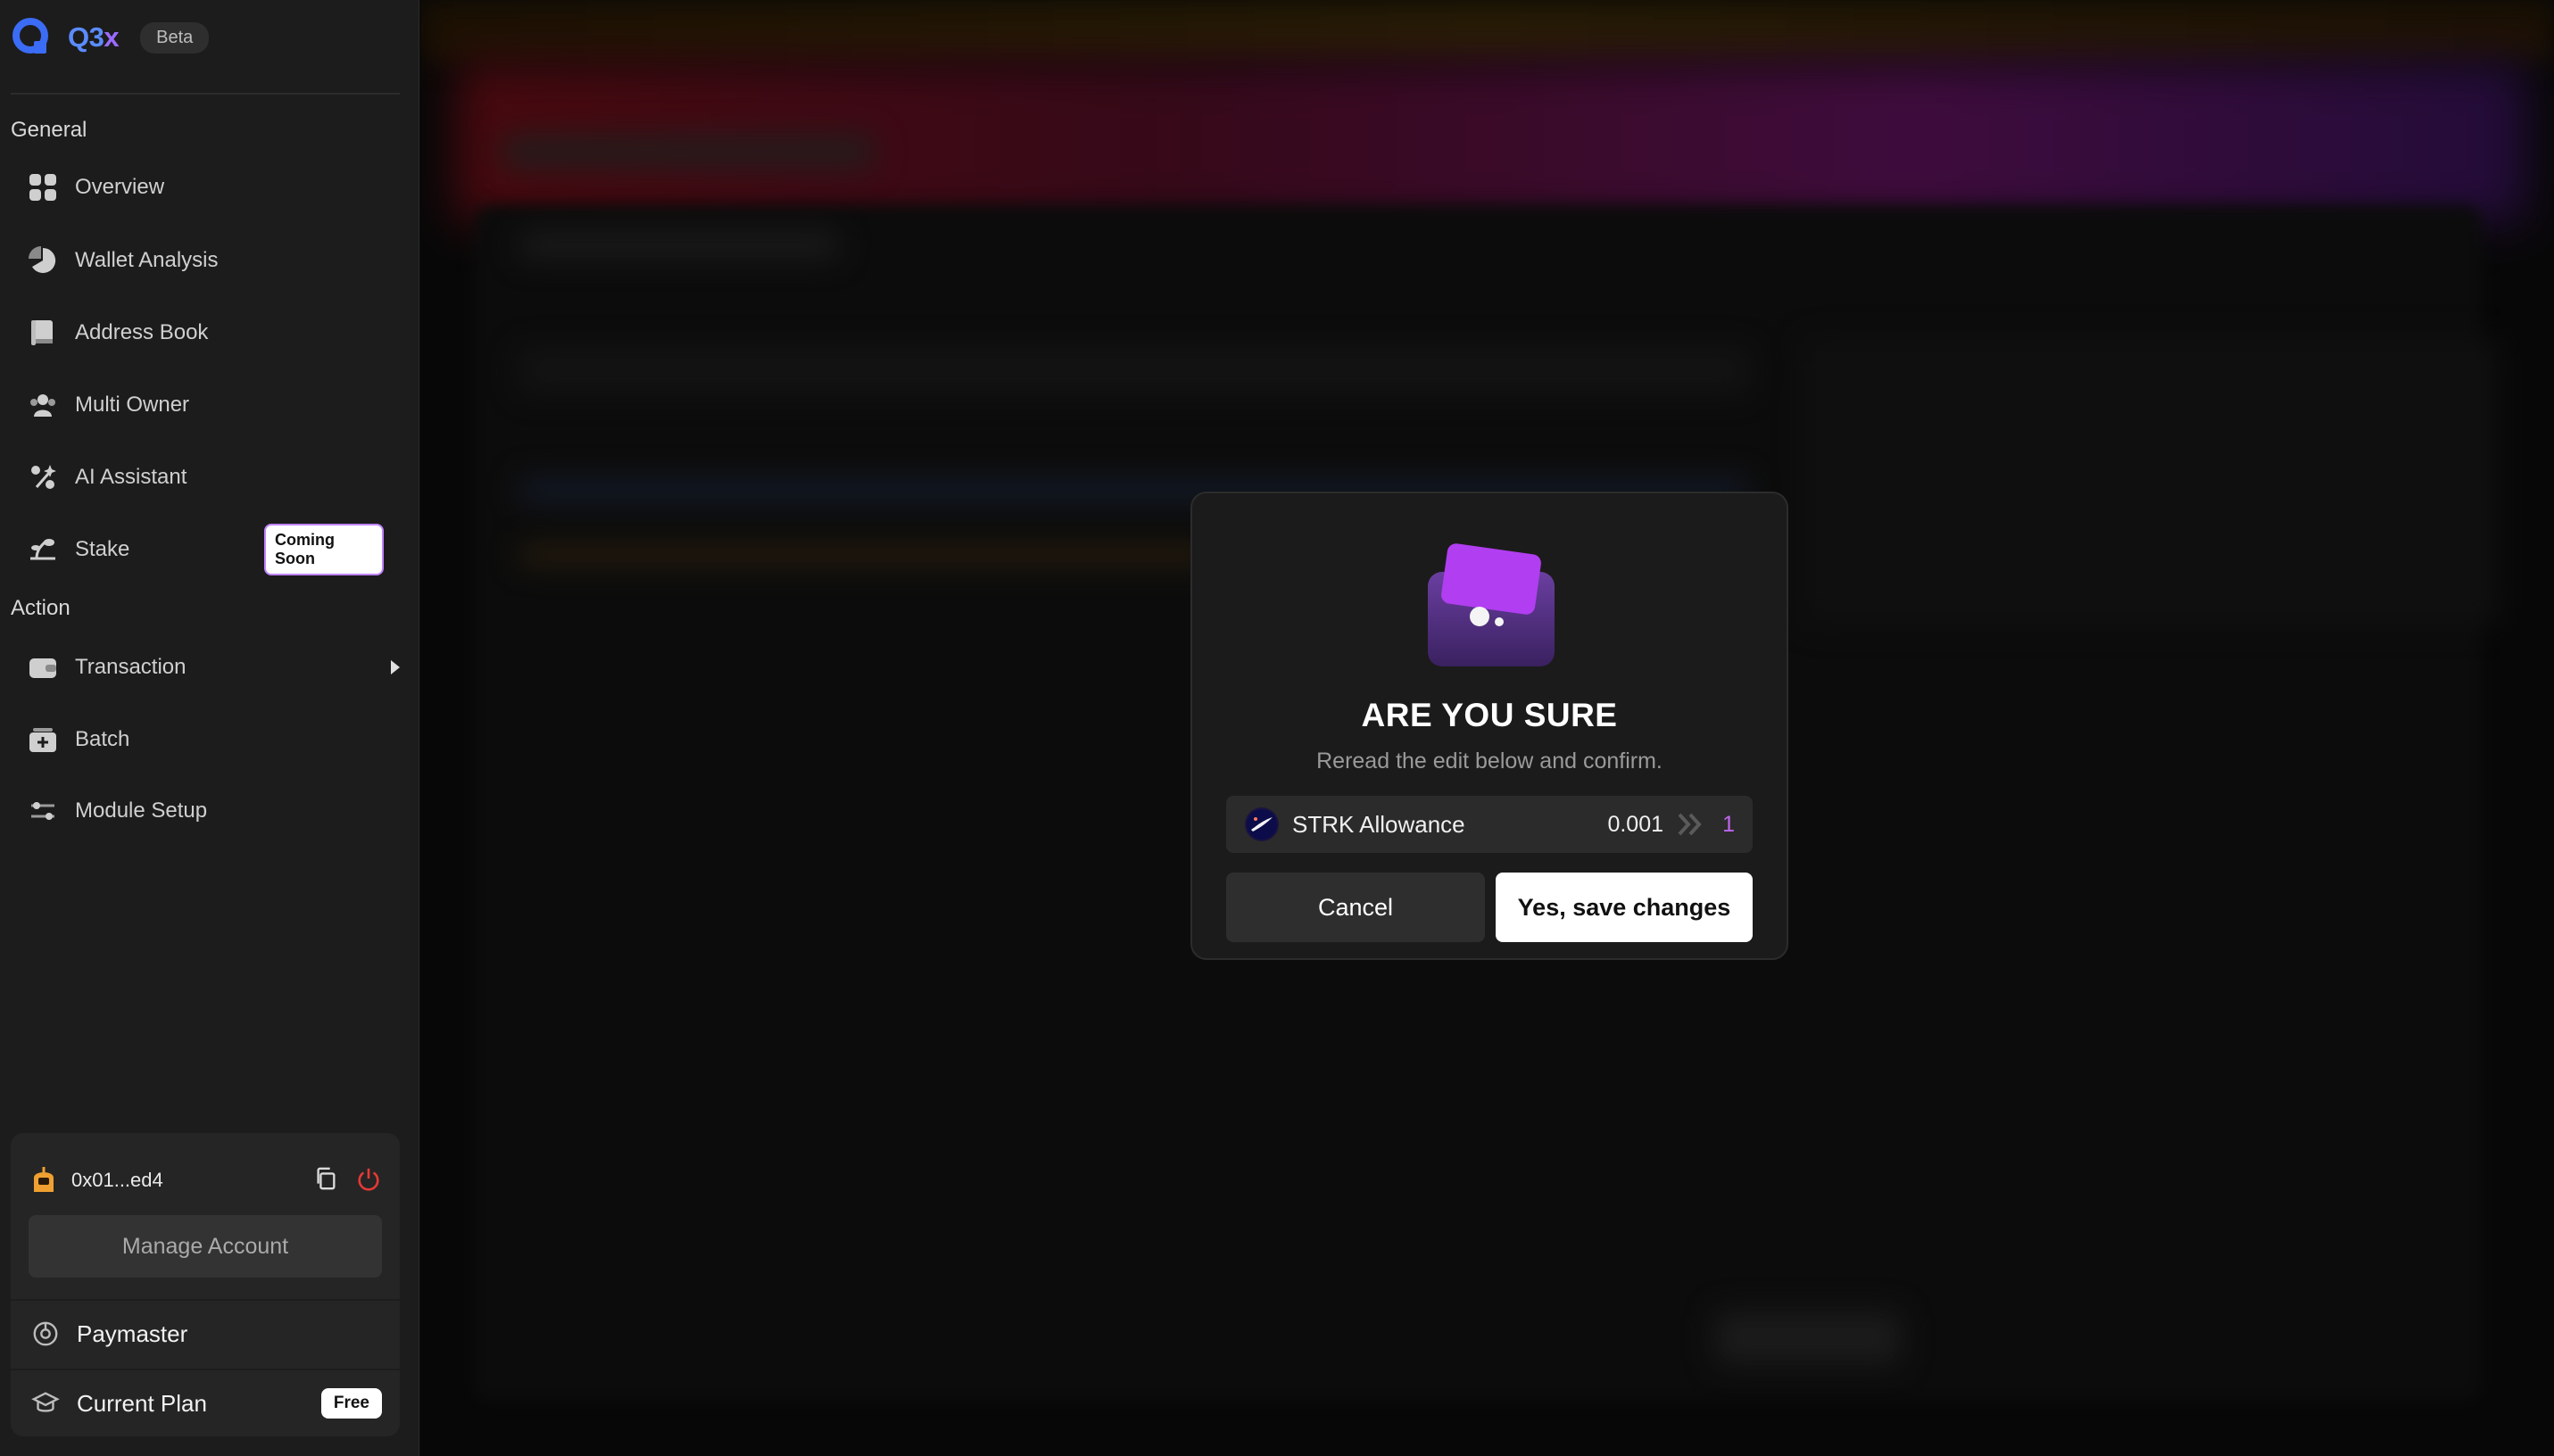  I want to click on double-chevron-right-icon, so click(1690, 824).